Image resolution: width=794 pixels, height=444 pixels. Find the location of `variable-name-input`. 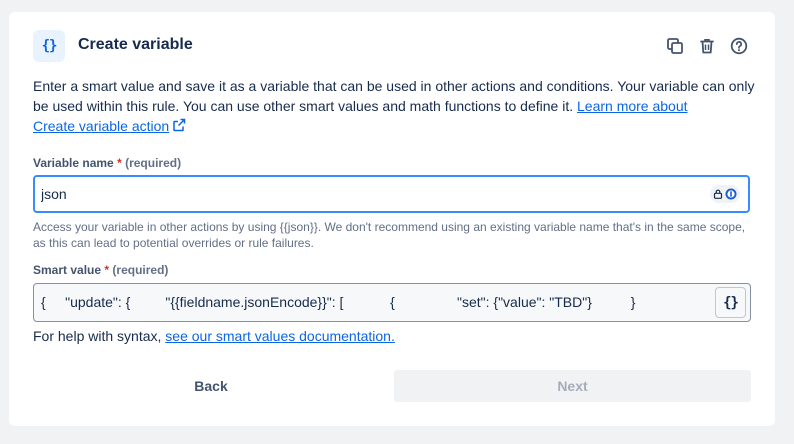

variable-name-input is located at coordinates (361, 194).